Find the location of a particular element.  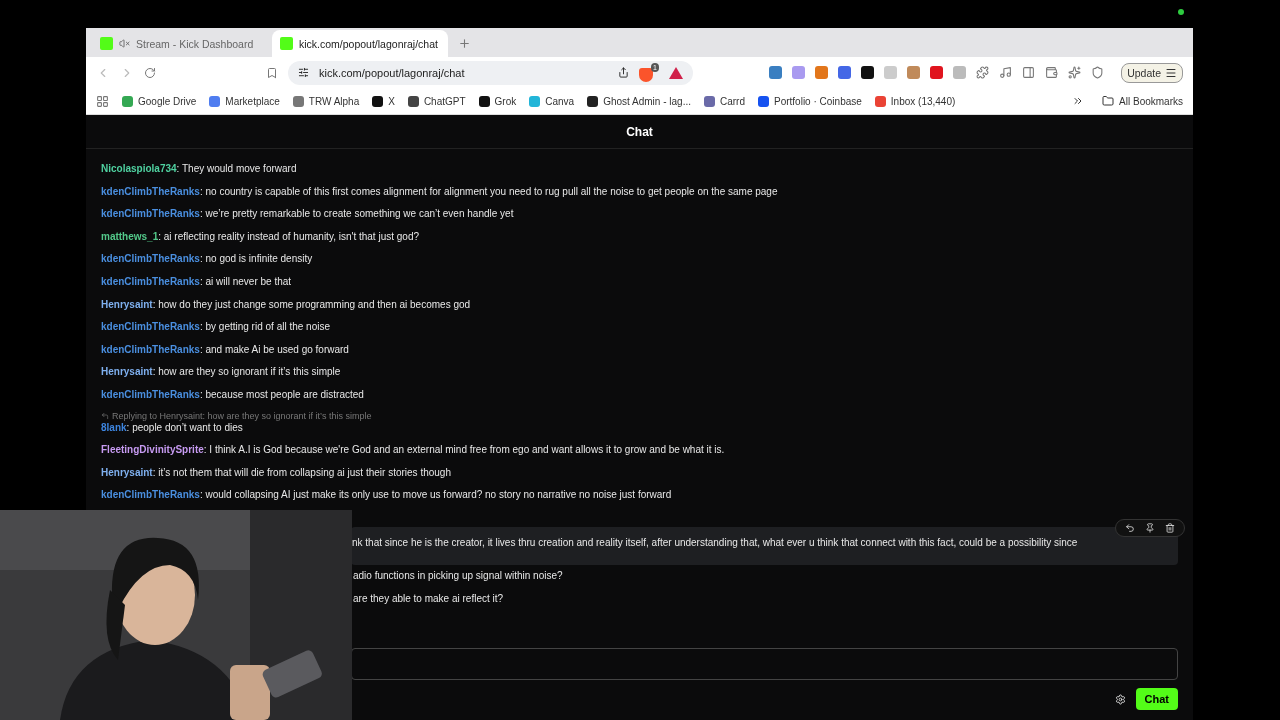

chat-message: Henrysaint: how do they just change some programming and then ai becomes god is located at coordinates (286, 304).